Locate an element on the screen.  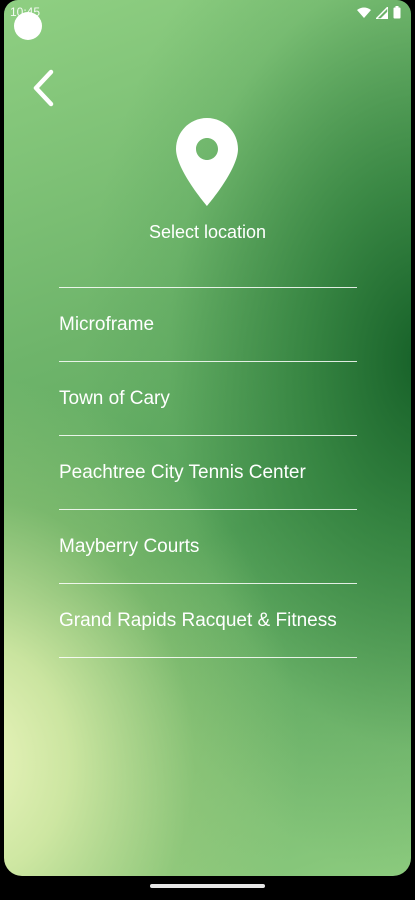
home-indicator is located at coordinates (207, 886).